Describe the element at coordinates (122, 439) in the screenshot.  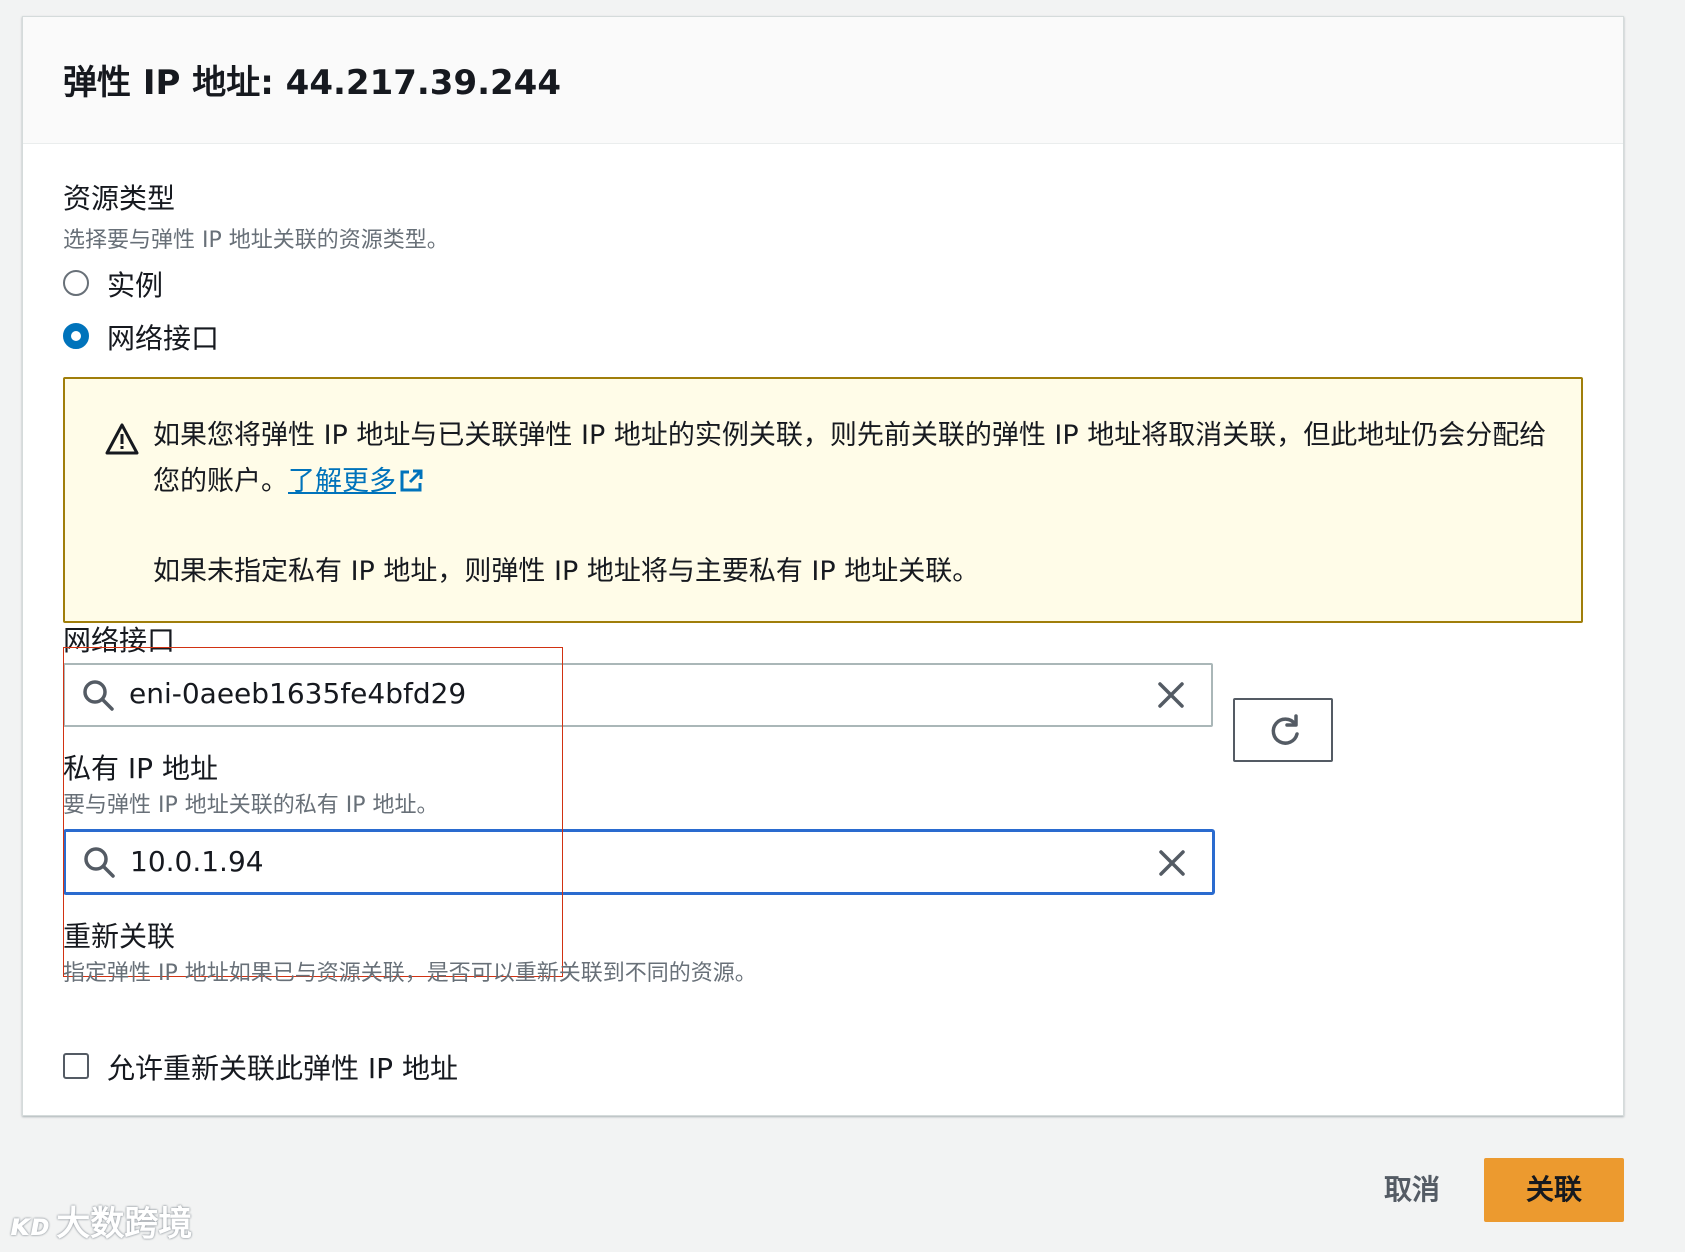
I see `warning-icon` at that location.